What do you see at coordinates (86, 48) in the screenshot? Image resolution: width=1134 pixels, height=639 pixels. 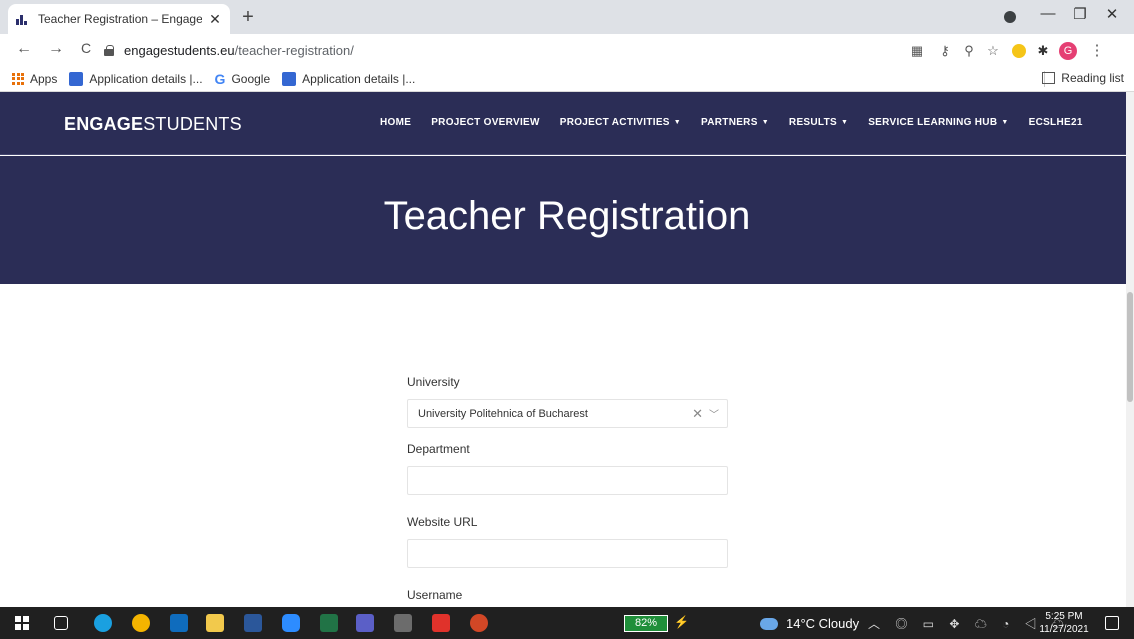 I see `reload-button: C` at bounding box center [86, 48].